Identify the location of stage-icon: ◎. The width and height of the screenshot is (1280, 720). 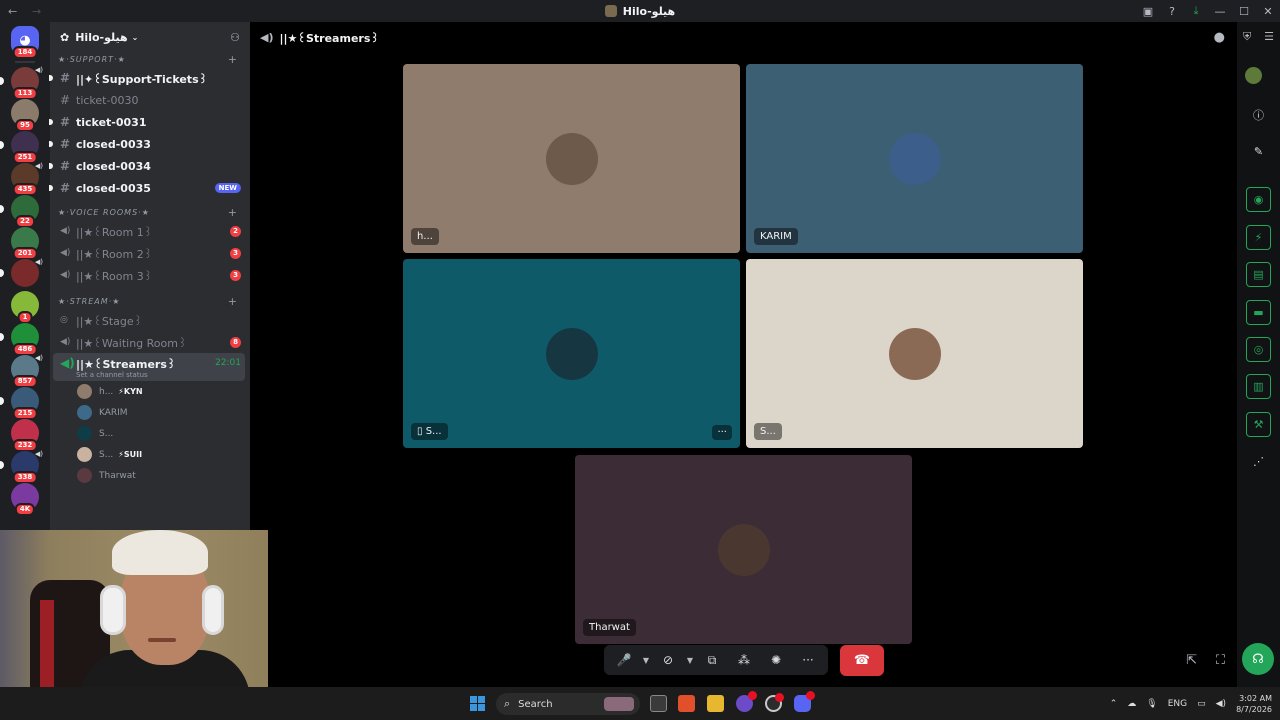
(64, 320).